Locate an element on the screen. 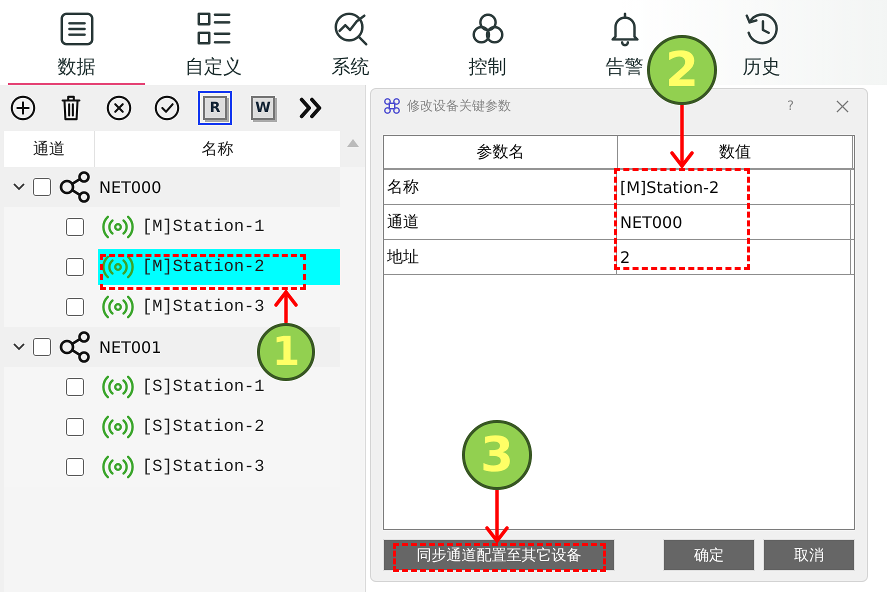 This screenshot has width=887, height=592. channel-name: NET000 is located at coordinates (130, 187).